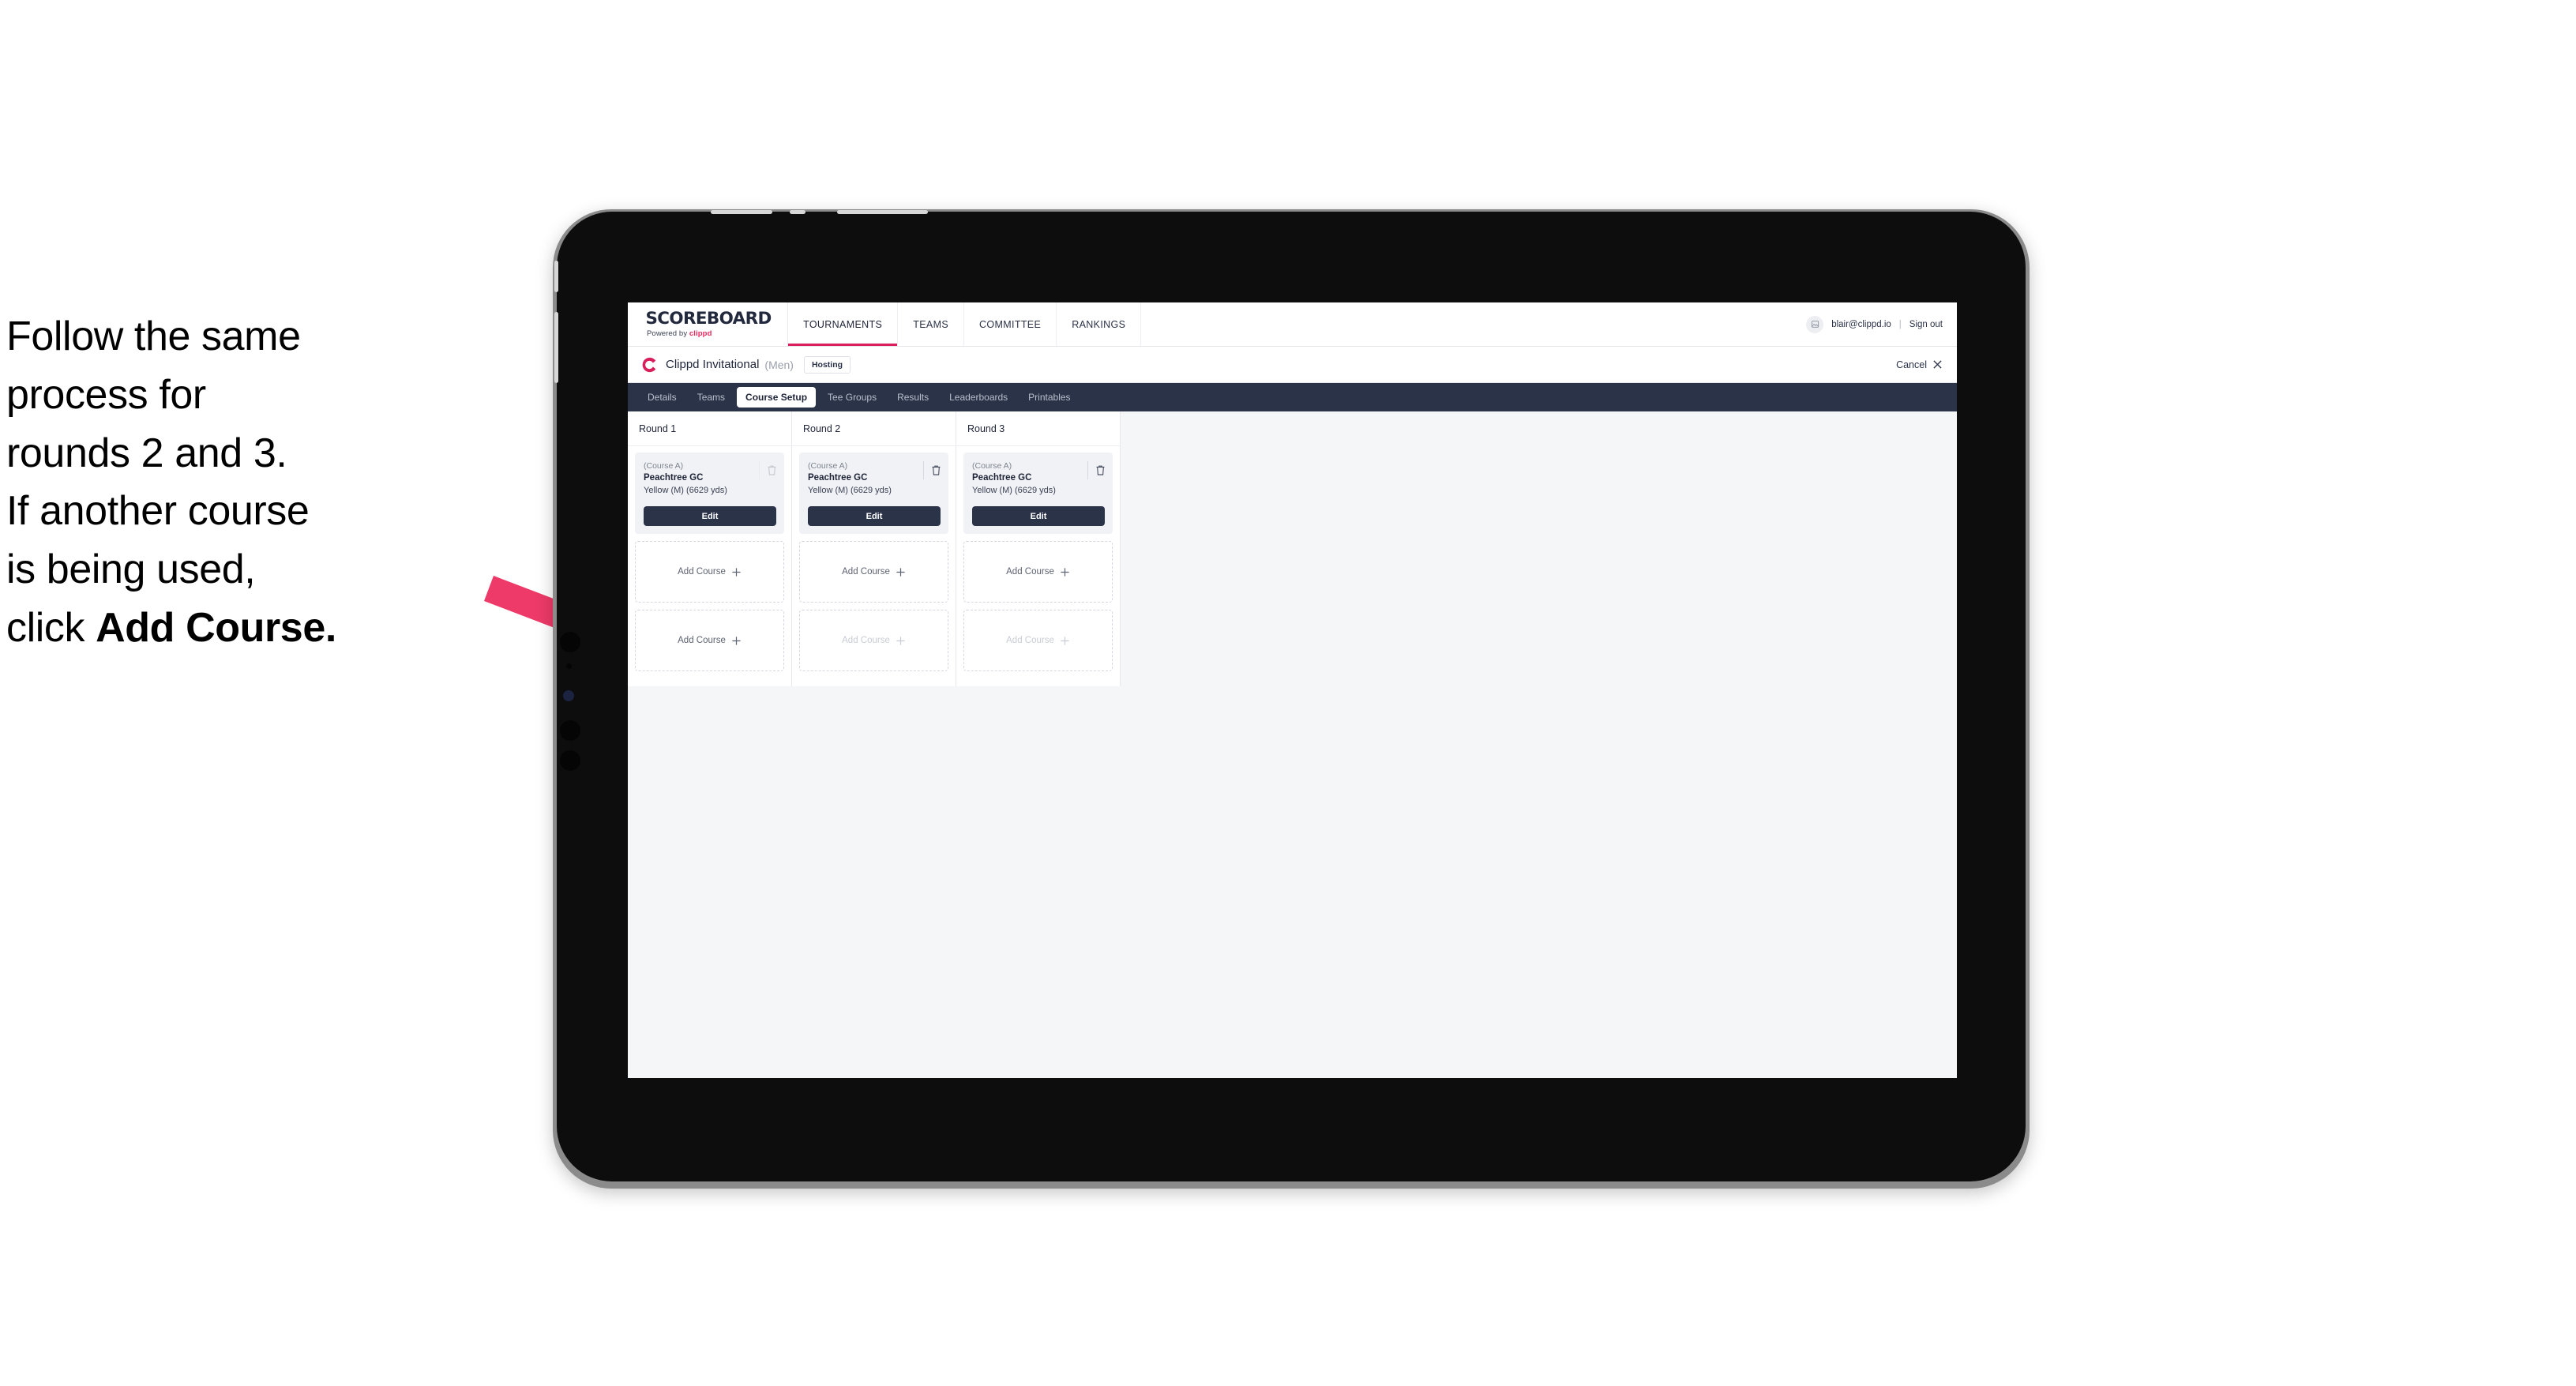  I want to click on course-tee-round-3: Yellow (M) (6629 yds), so click(1014, 491).